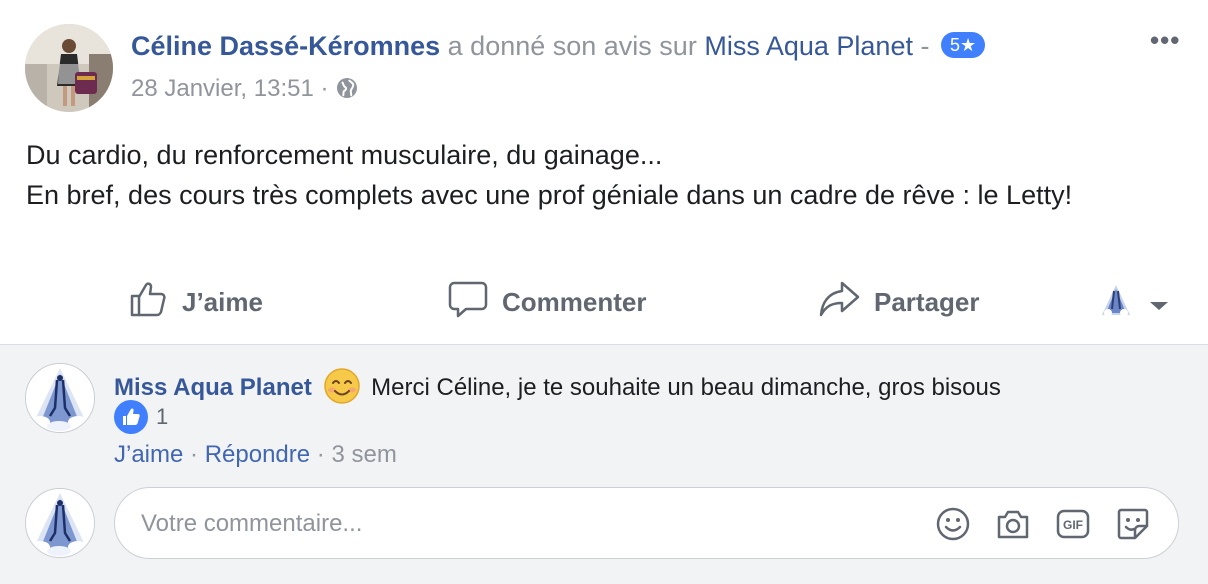 The height and width of the screenshot is (584, 1208). I want to click on comment-label: Commenter, so click(574, 301).